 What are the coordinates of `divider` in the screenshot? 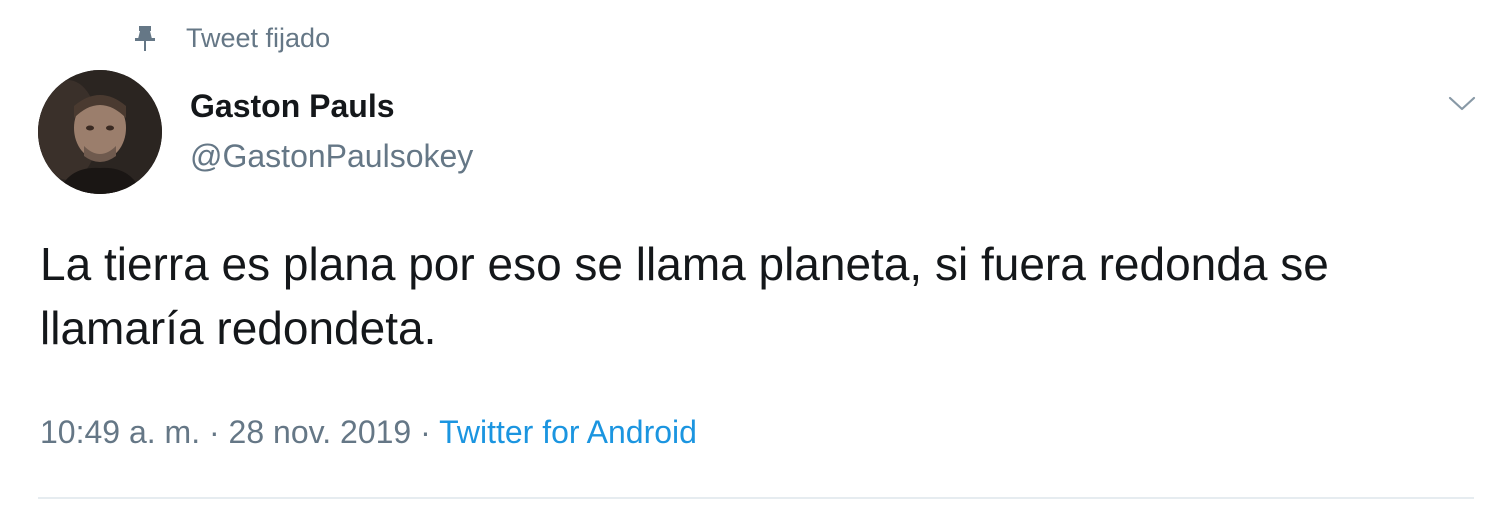 It's located at (756, 498).